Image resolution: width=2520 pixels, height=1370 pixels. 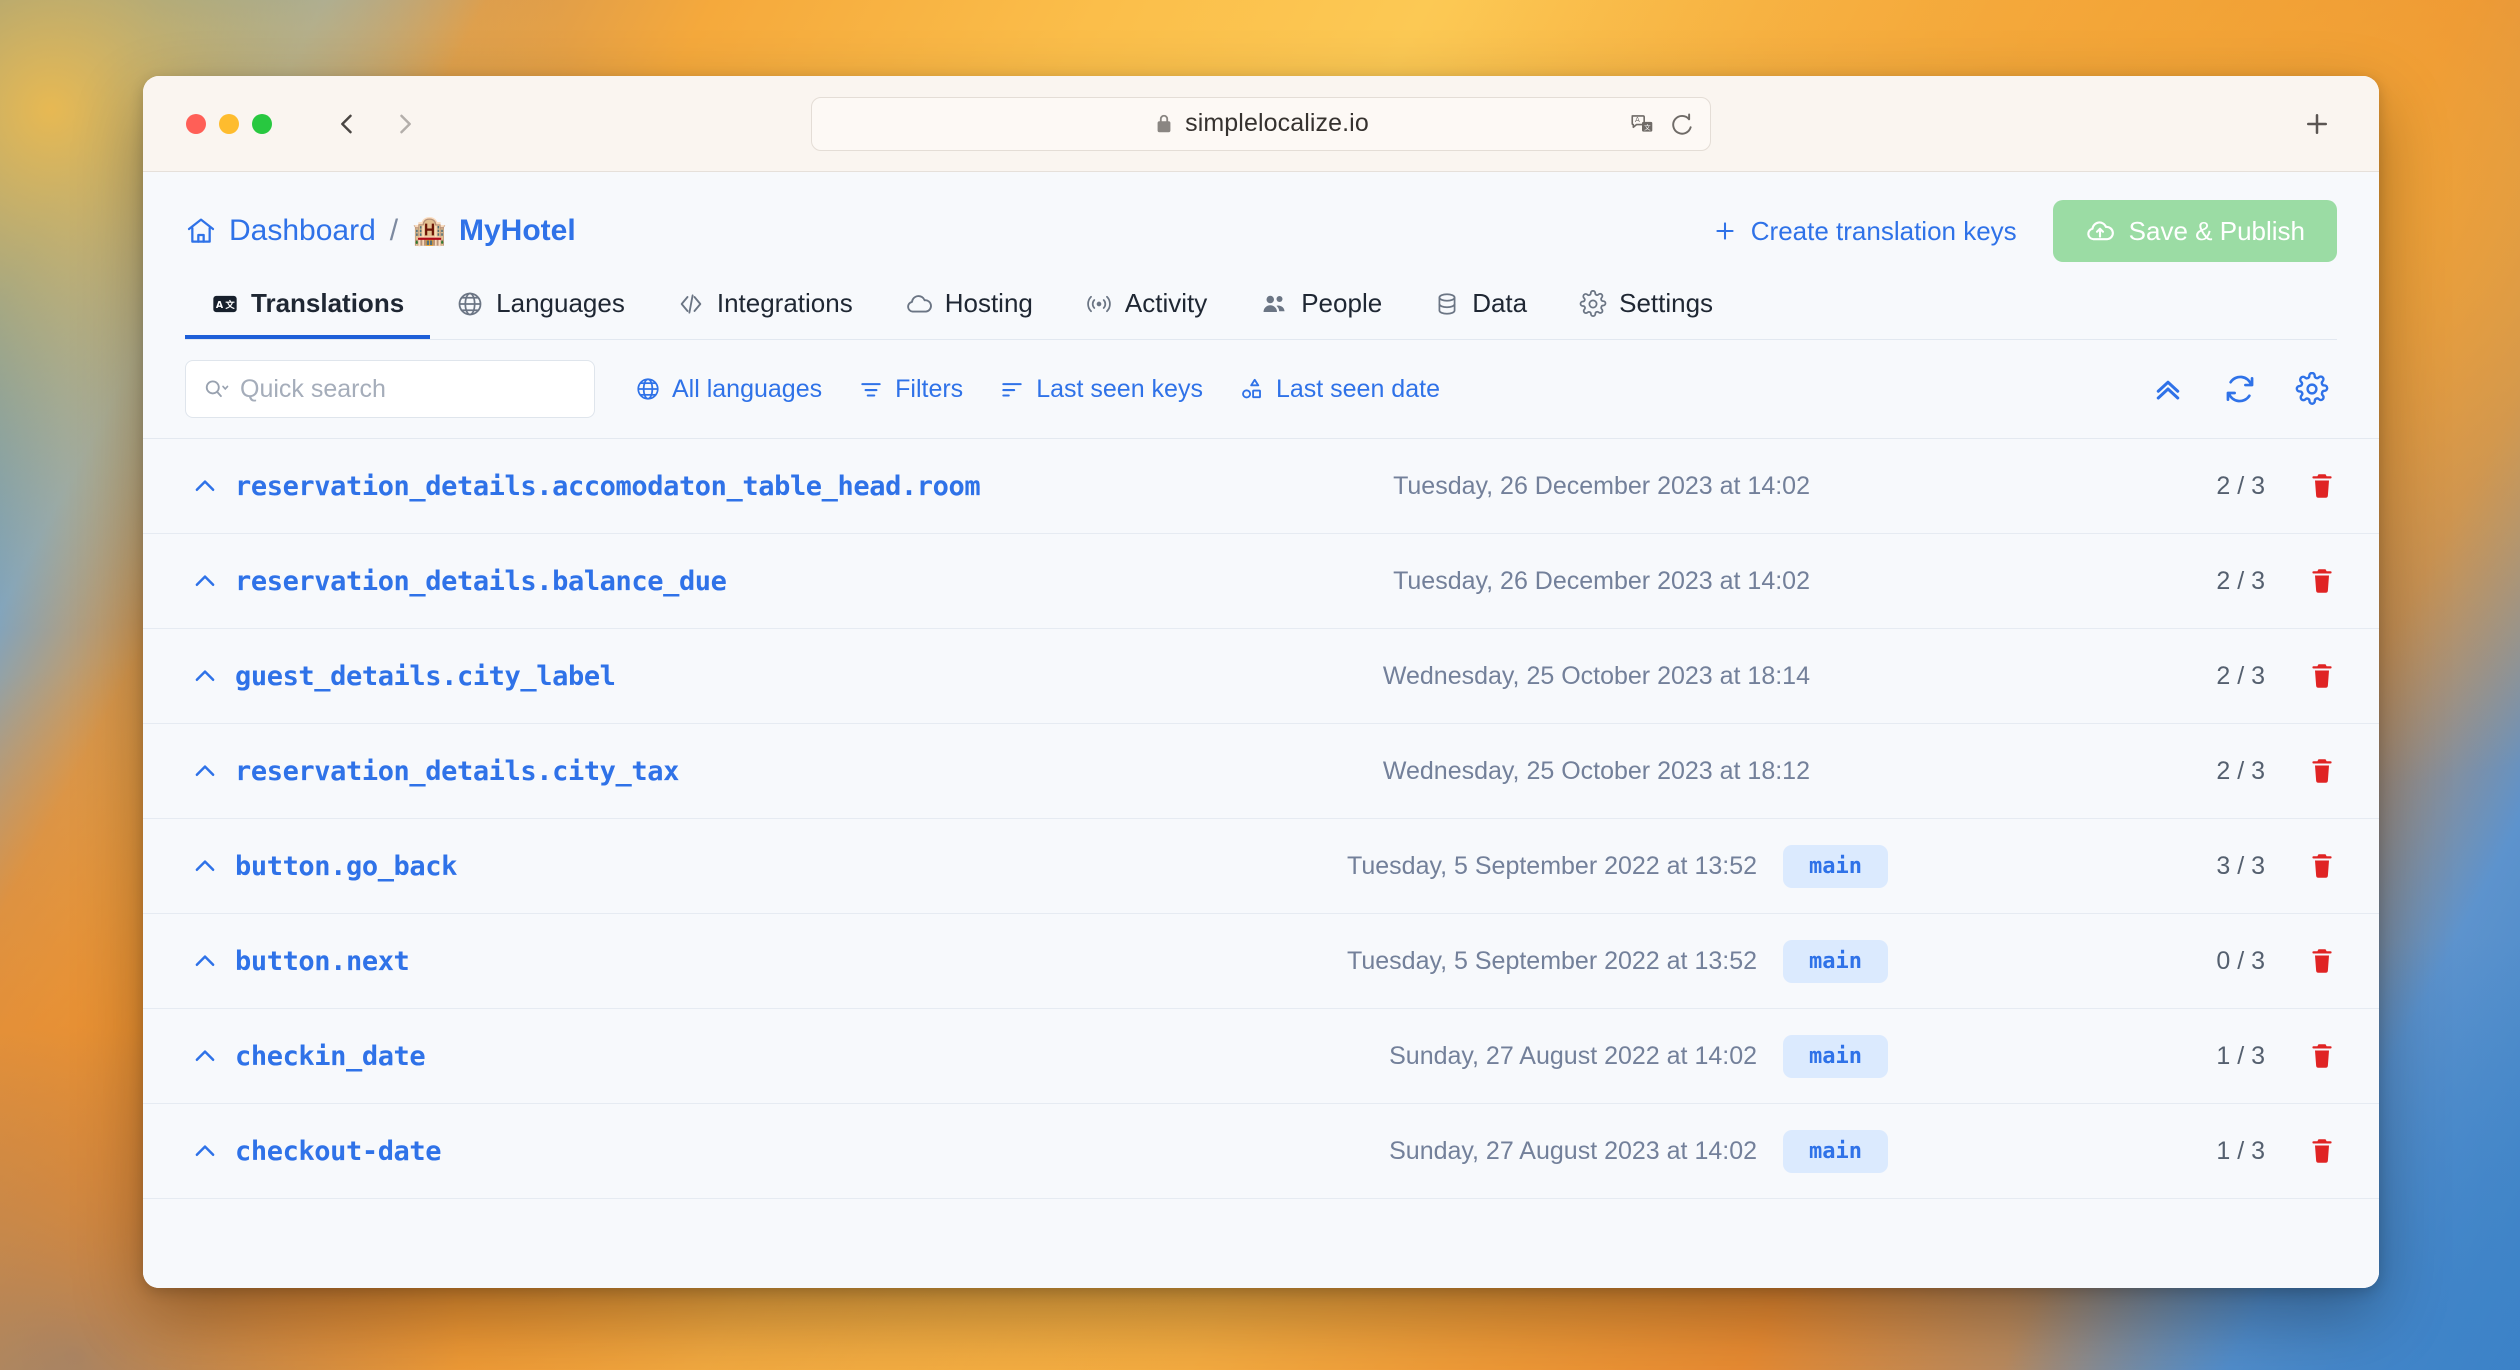 I want to click on last-seen-keys-button: Last seen keys, so click(x=1101, y=389).